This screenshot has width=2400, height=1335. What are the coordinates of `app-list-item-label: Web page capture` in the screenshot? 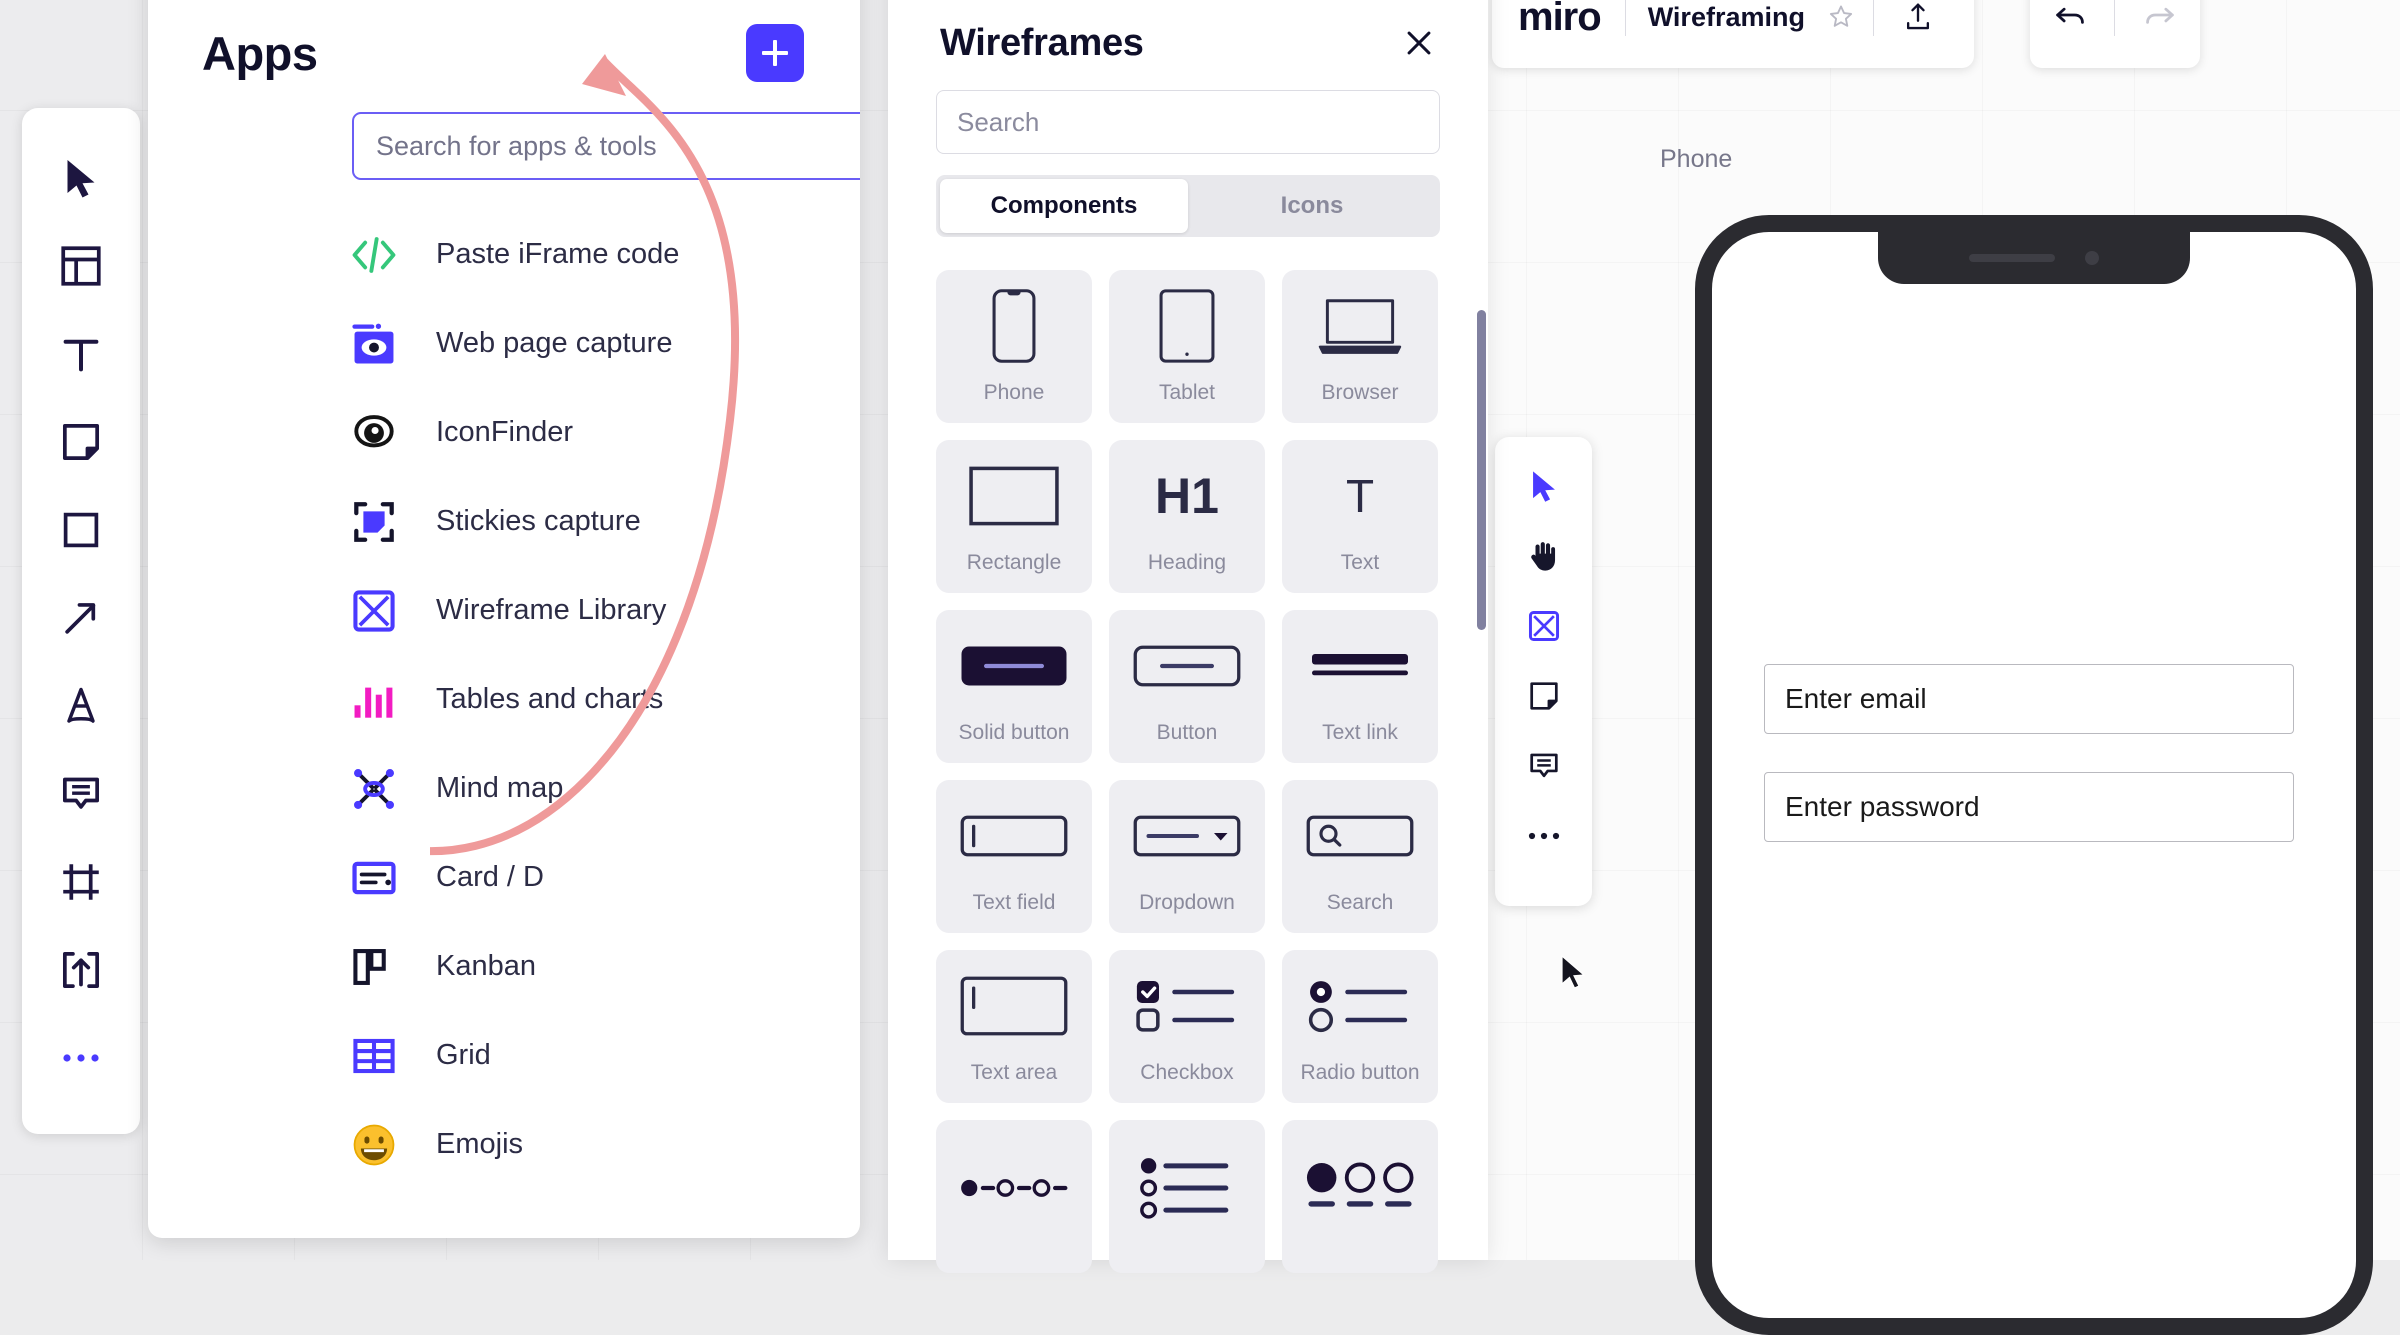 It's located at (554, 343).